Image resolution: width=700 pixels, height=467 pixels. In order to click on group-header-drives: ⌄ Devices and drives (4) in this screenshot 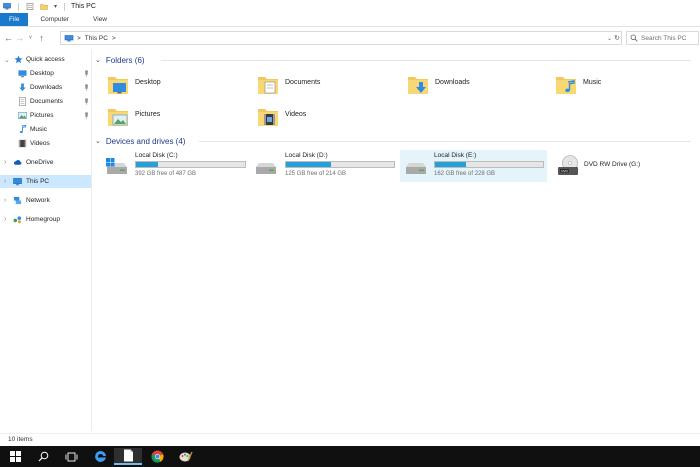, I will do `click(395, 141)`.